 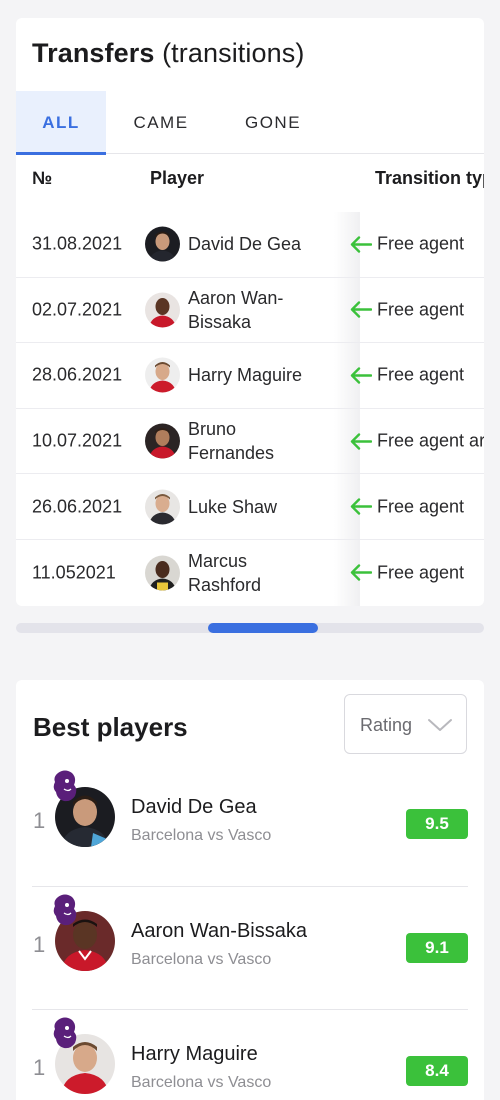 What do you see at coordinates (77, 440) in the screenshot?
I see `transfer-date: 10.07.2021` at bounding box center [77, 440].